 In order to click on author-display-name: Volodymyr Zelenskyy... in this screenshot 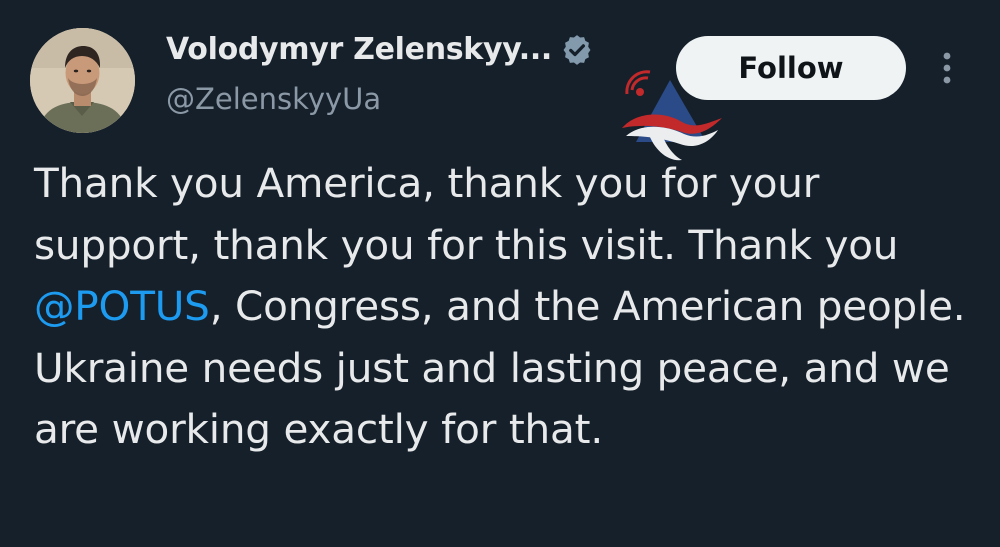, I will do `click(359, 49)`.